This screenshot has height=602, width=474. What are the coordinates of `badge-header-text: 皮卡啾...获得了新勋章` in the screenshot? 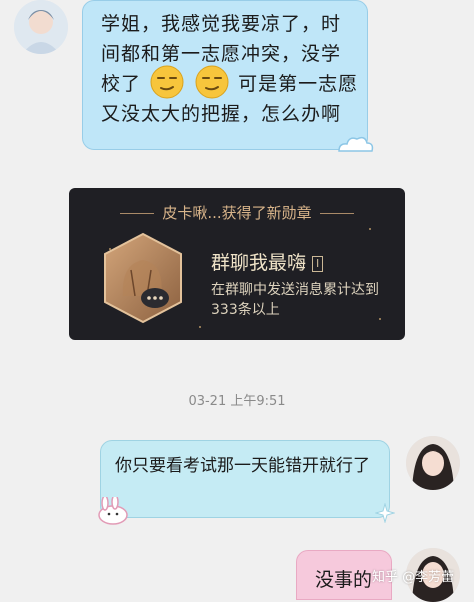 It's located at (237, 213).